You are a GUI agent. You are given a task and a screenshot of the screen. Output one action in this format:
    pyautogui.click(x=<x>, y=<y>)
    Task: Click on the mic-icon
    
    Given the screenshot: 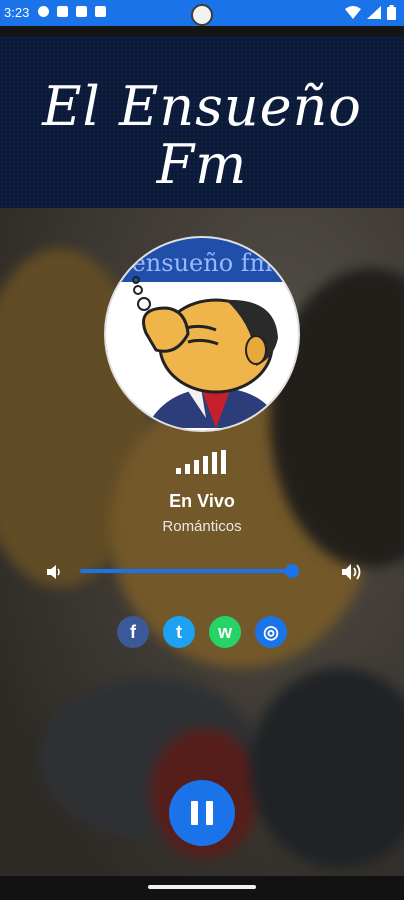 What is the action you would take?
    pyautogui.click(x=62, y=11)
    